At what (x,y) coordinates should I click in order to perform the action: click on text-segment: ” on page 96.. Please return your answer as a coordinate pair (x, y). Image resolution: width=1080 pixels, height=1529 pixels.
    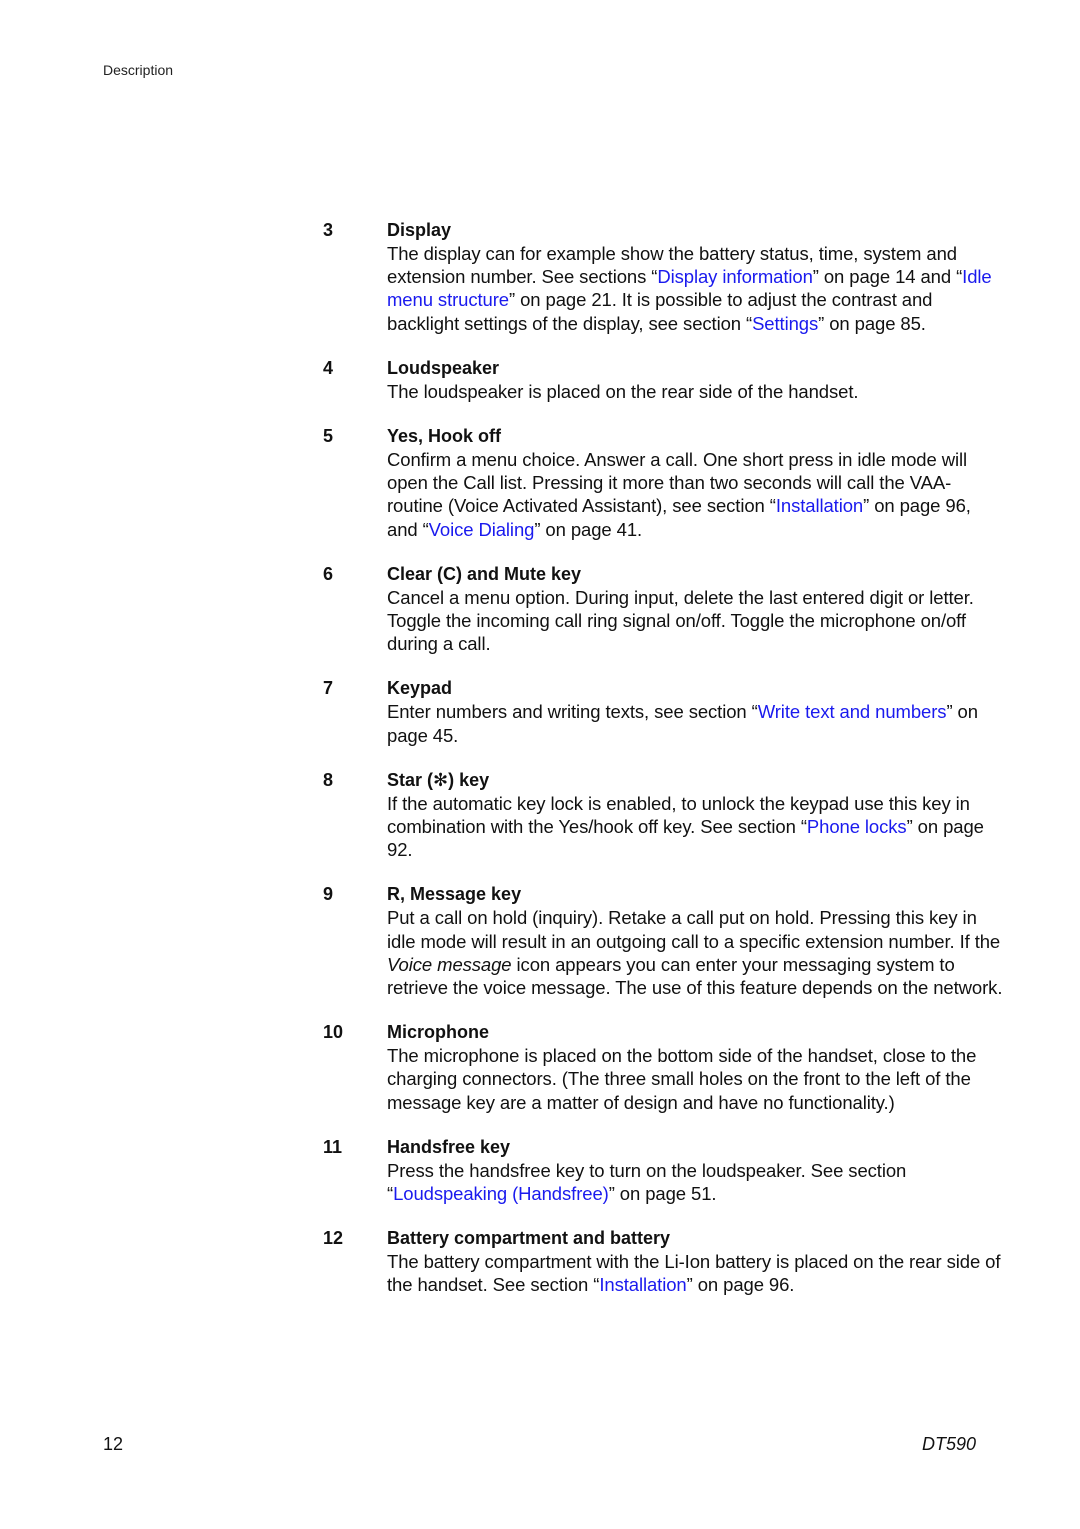
    Looking at the image, I should click on (740, 1285).